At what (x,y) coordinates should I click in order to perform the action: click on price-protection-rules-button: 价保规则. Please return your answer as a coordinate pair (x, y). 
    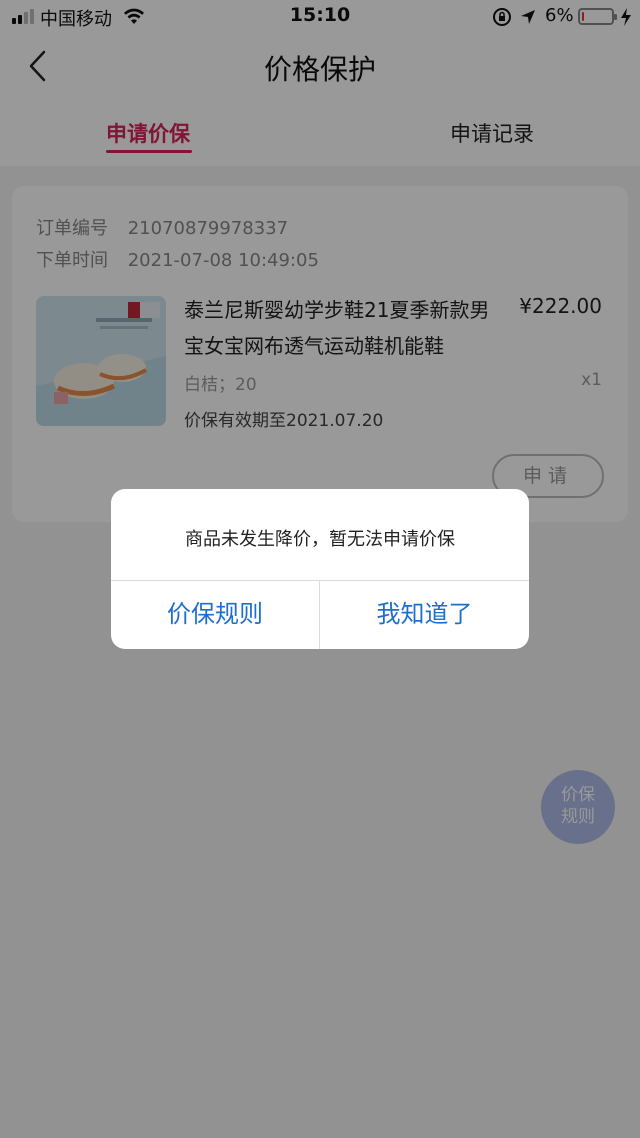
    Looking at the image, I should click on (215, 614).